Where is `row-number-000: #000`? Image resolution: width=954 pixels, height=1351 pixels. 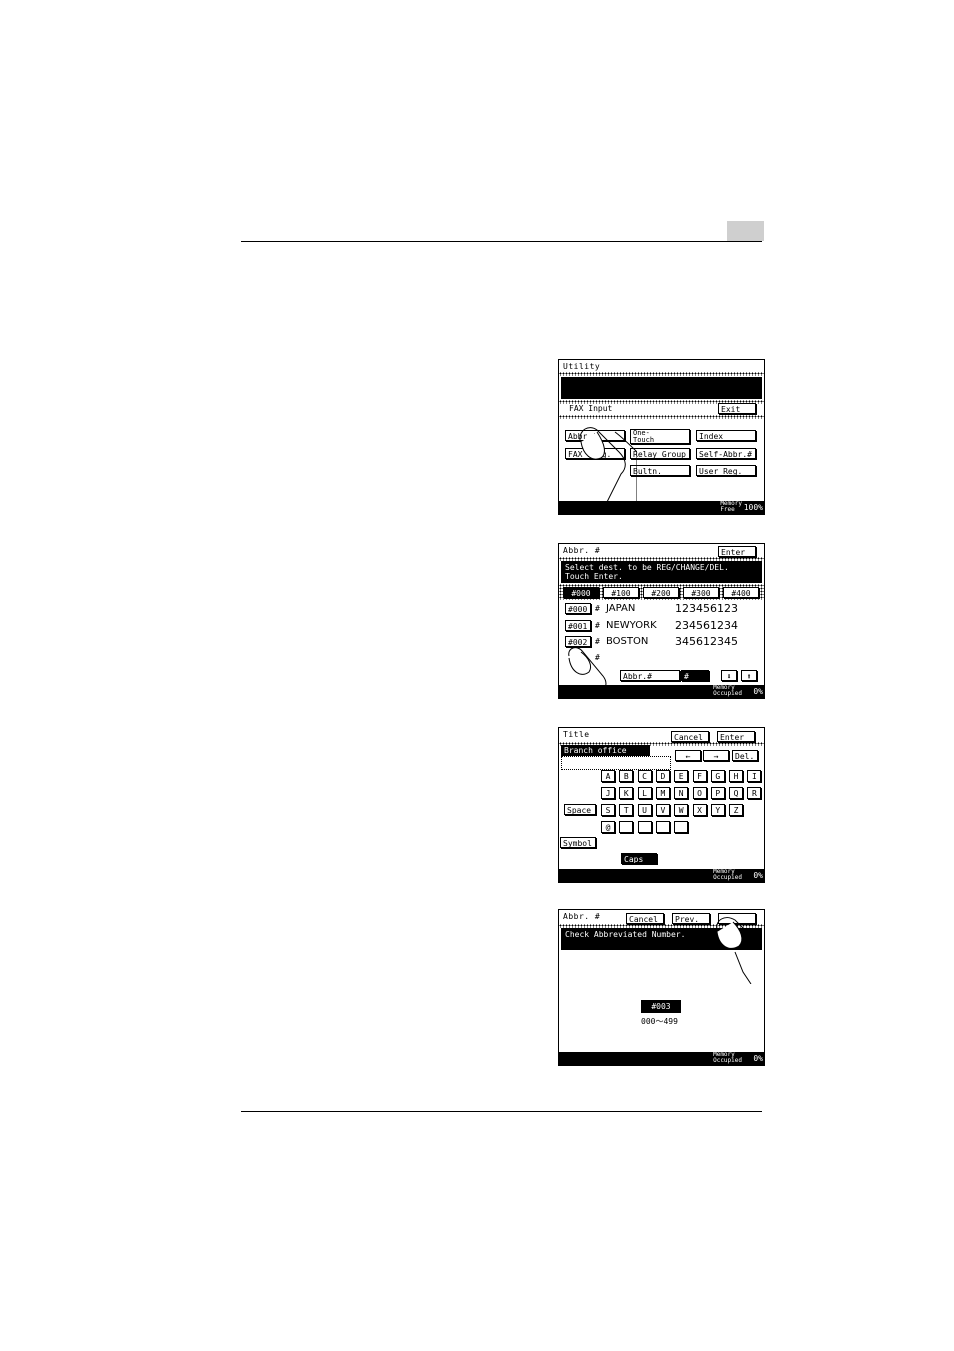
row-number-000: #000 is located at coordinates (578, 608).